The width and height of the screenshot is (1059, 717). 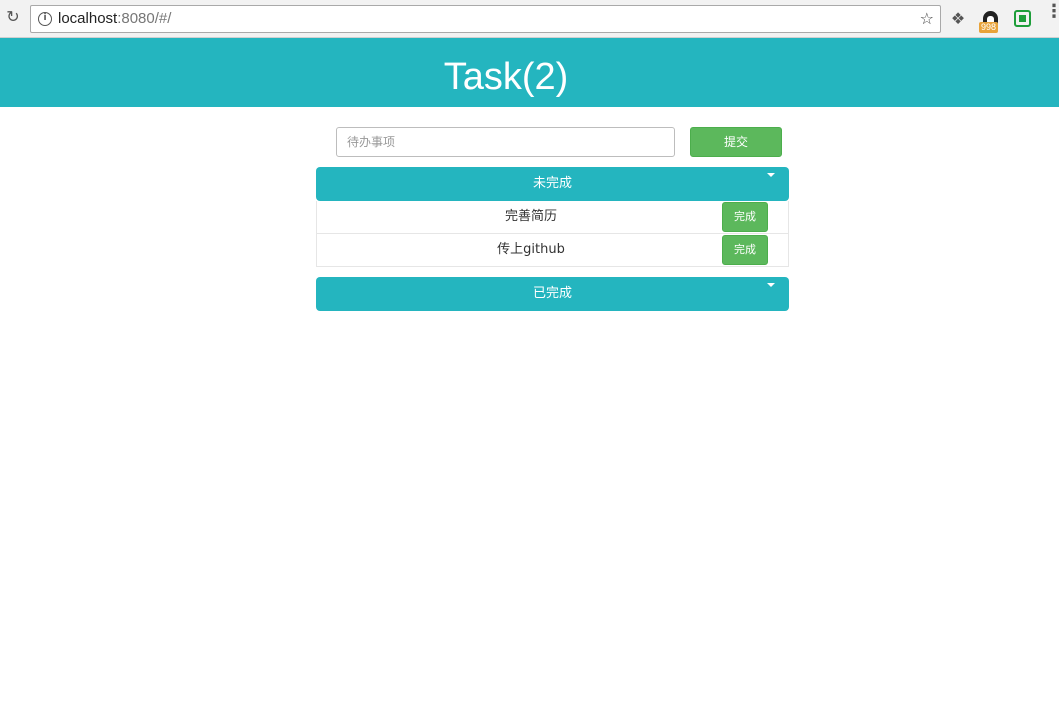 I want to click on url-host: localhost, so click(x=88, y=18).